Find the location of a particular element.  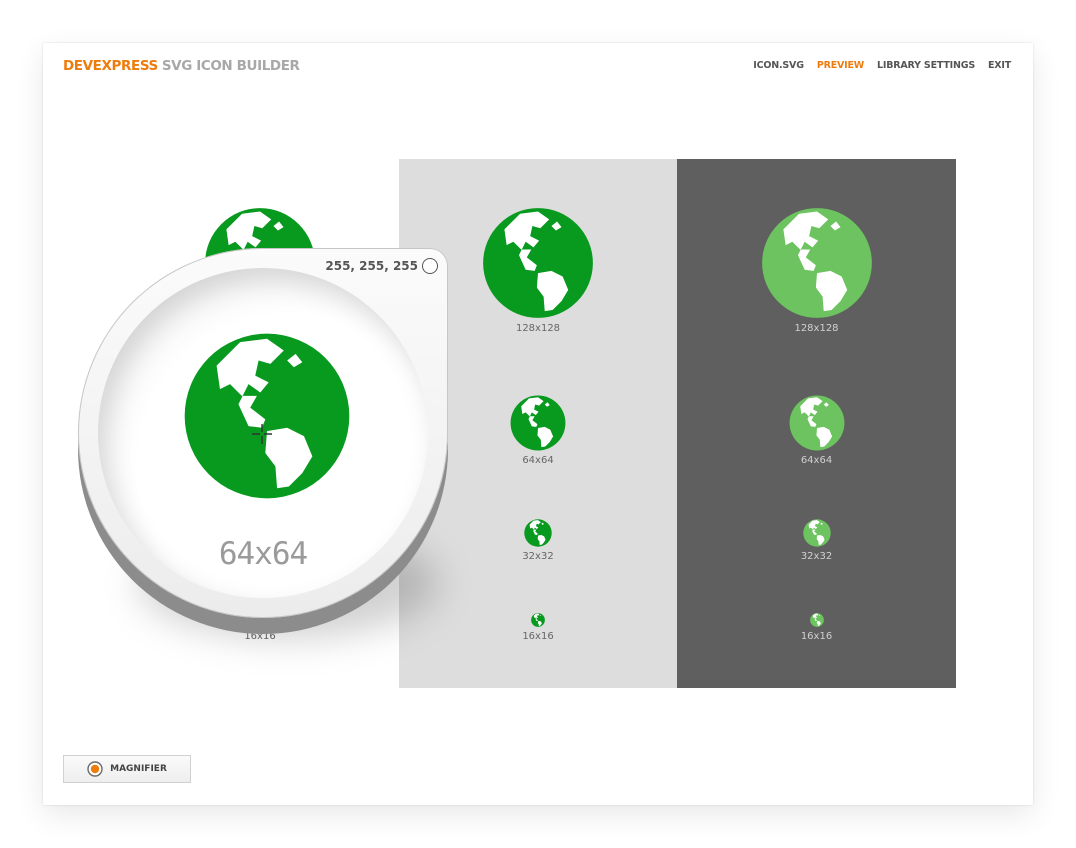

color-swatch is located at coordinates (430, 266).